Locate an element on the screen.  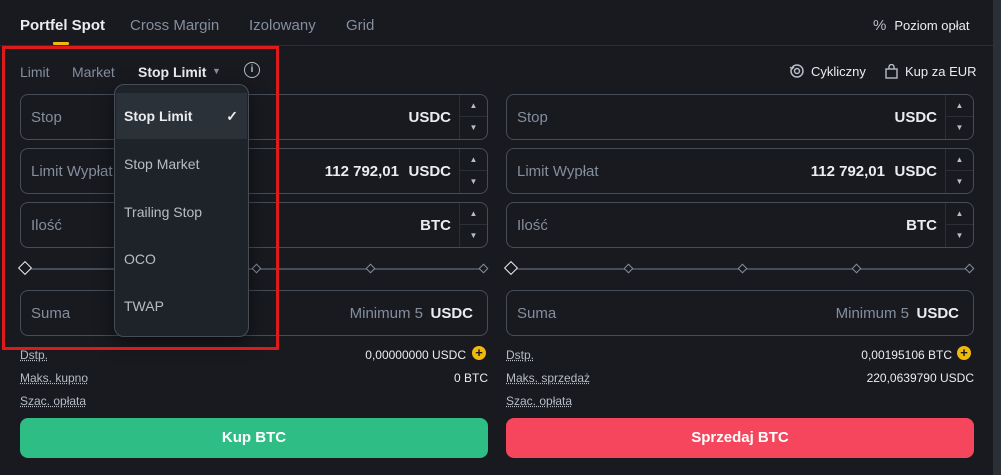
recurring-button: Cykliczny is located at coordinates (827, 71).